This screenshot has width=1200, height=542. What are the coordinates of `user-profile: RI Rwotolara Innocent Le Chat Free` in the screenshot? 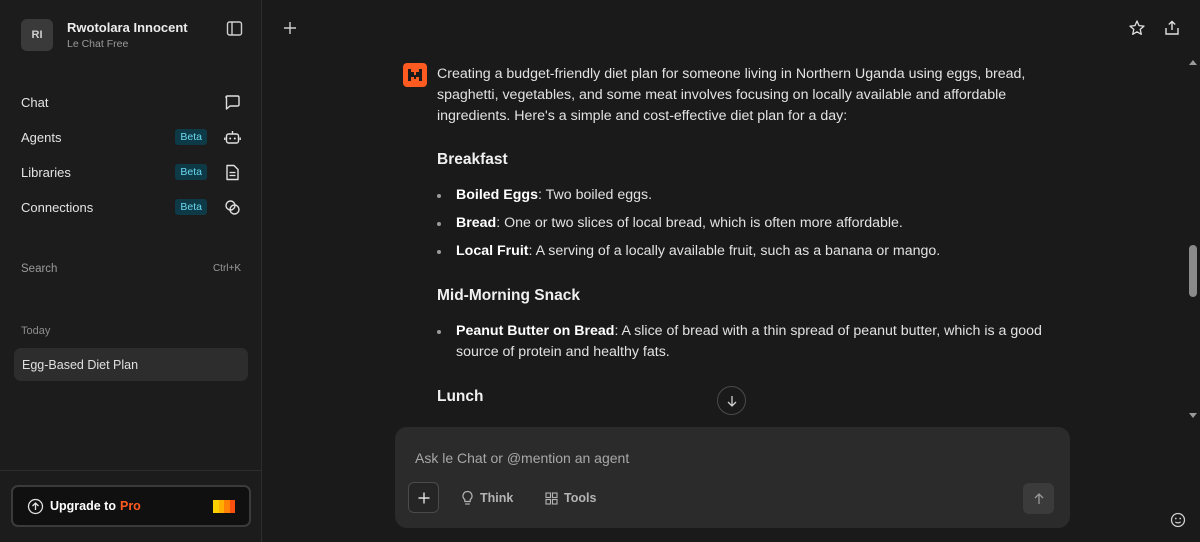 It's located at (104, 35).